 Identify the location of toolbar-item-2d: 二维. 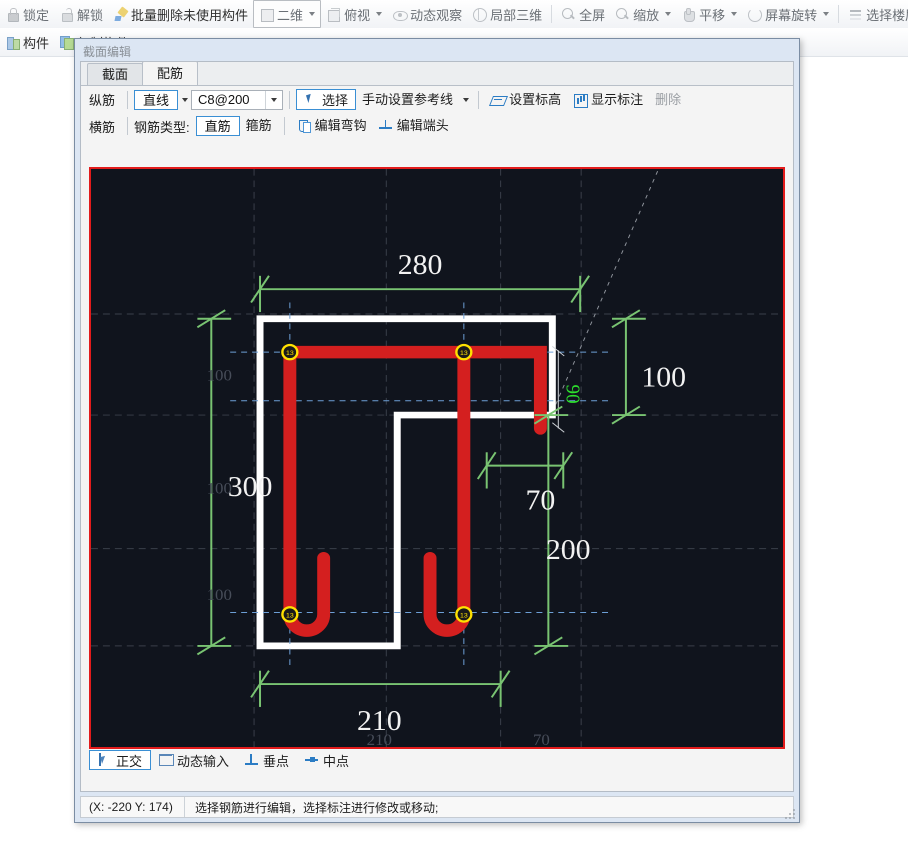
(287, 14).